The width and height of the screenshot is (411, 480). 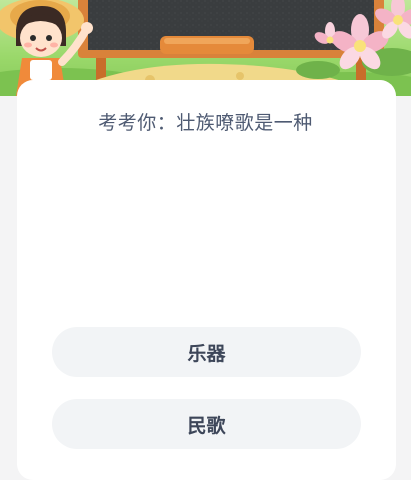 I want to click on question-text: 考考你：壮族嘹歌是一种, so click(x=205, y=123).